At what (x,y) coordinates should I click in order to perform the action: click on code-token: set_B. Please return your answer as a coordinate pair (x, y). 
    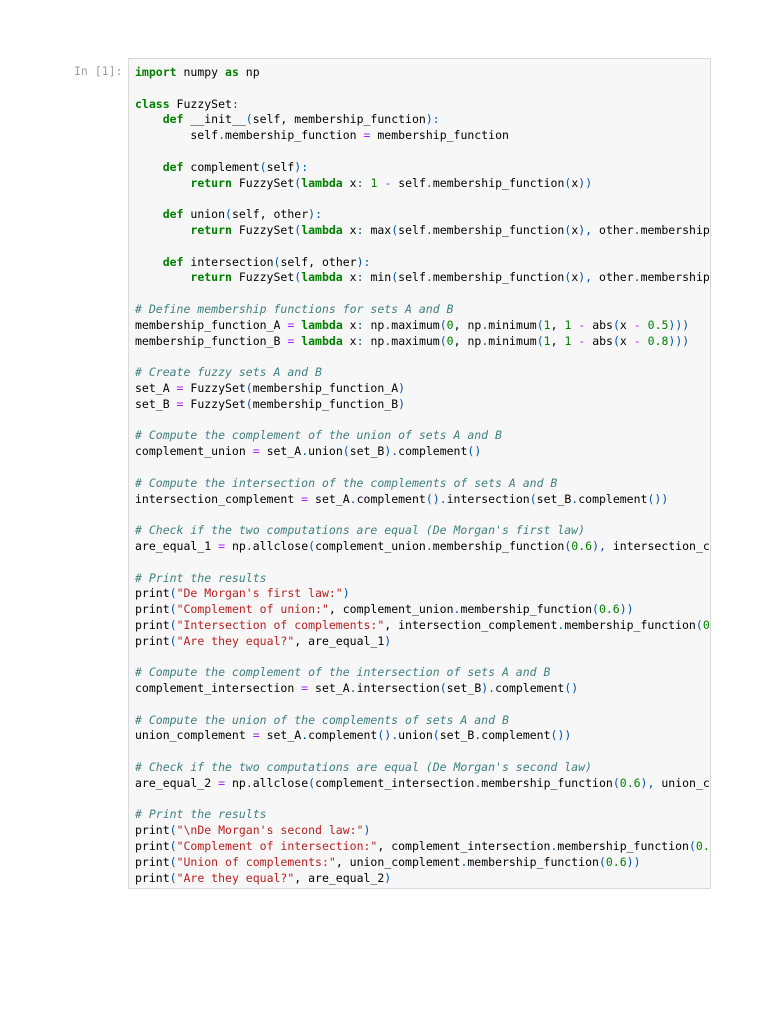
    Looking at the image, I should click on (367, 451).